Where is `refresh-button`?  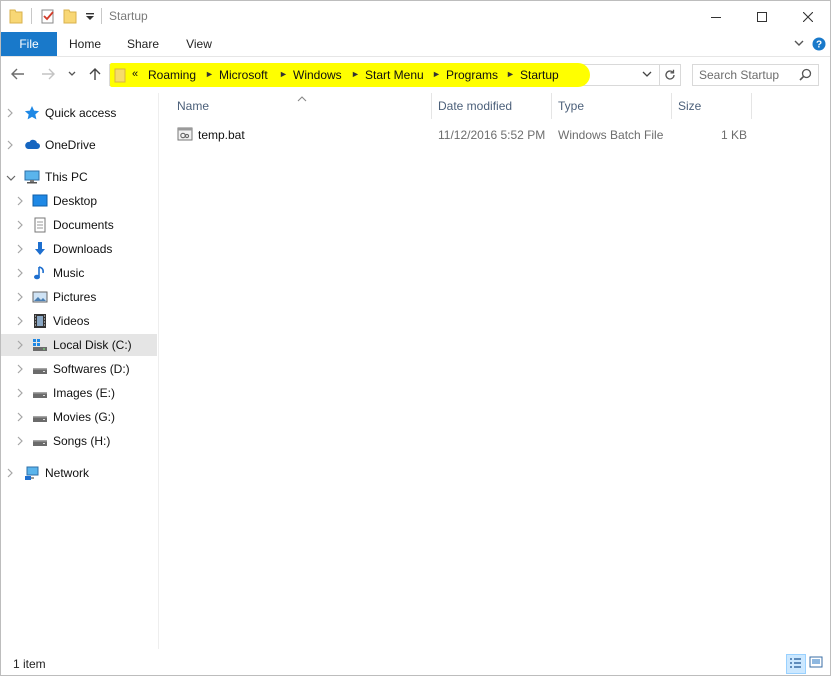 refresh-button is located at coordinates (670, 75).